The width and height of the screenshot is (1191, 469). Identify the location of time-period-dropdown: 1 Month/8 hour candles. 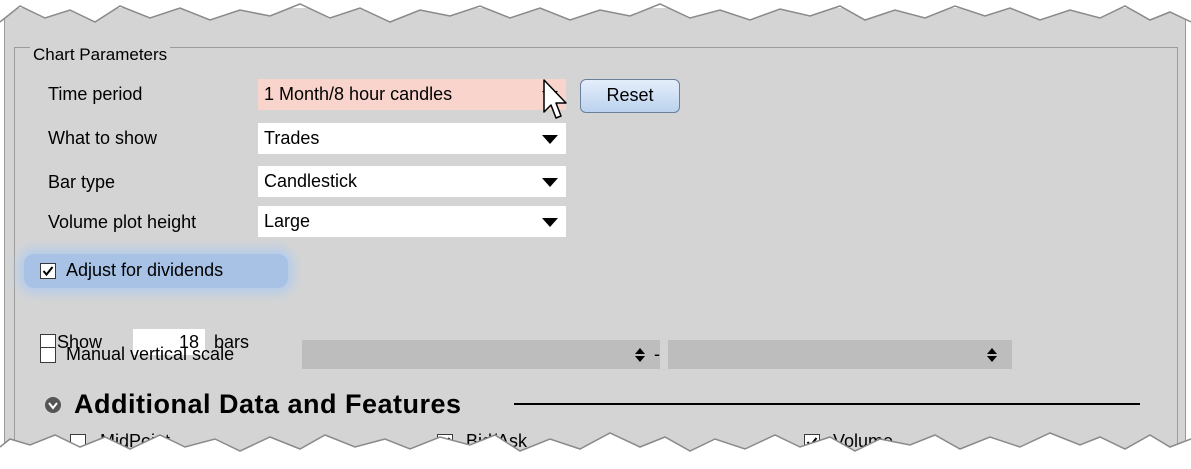
(412, 94).